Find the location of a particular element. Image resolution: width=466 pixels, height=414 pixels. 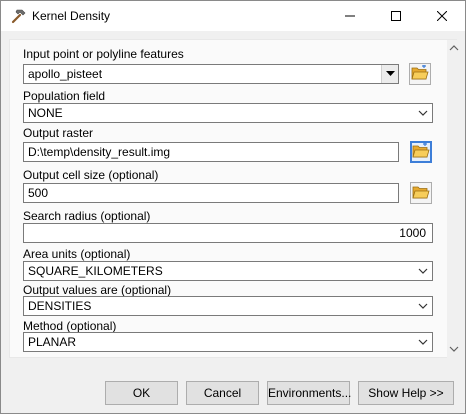

scroll-up-icon is located at coordinates (454, 48).